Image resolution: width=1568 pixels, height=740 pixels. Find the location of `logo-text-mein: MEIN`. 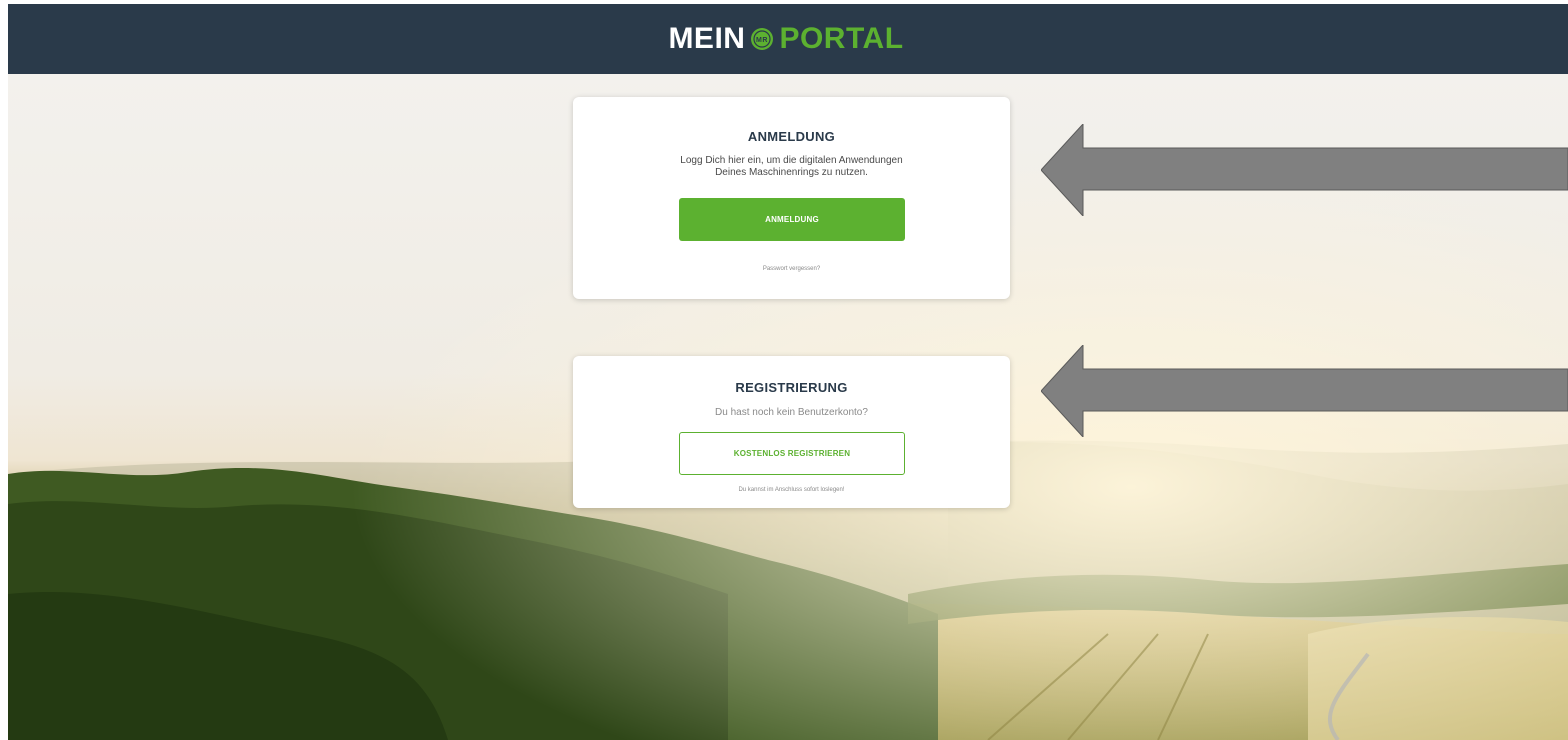

logo-text-mein: MEIN is located at coordinates (707, 38).